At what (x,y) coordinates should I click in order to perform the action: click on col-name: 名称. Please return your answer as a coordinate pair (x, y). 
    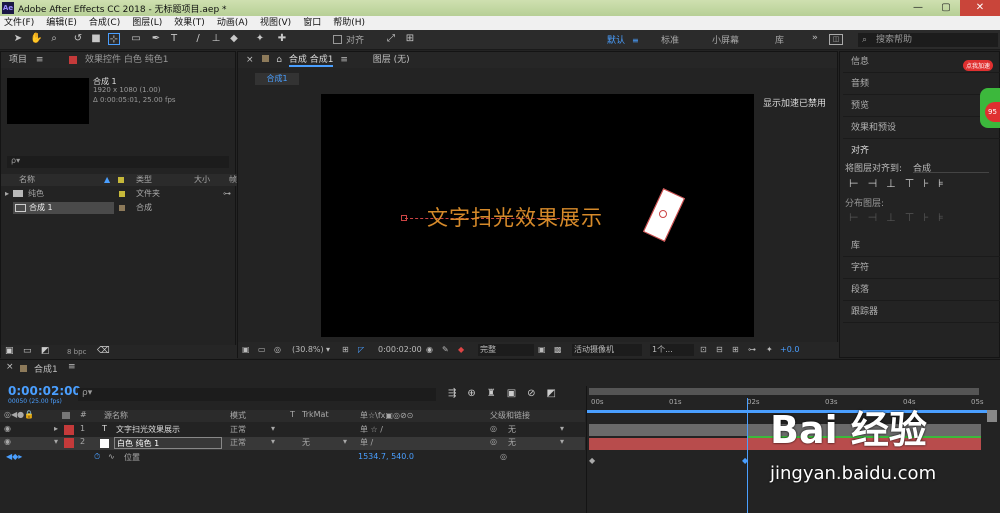
    Looking at the image, I should click on (27, 180).